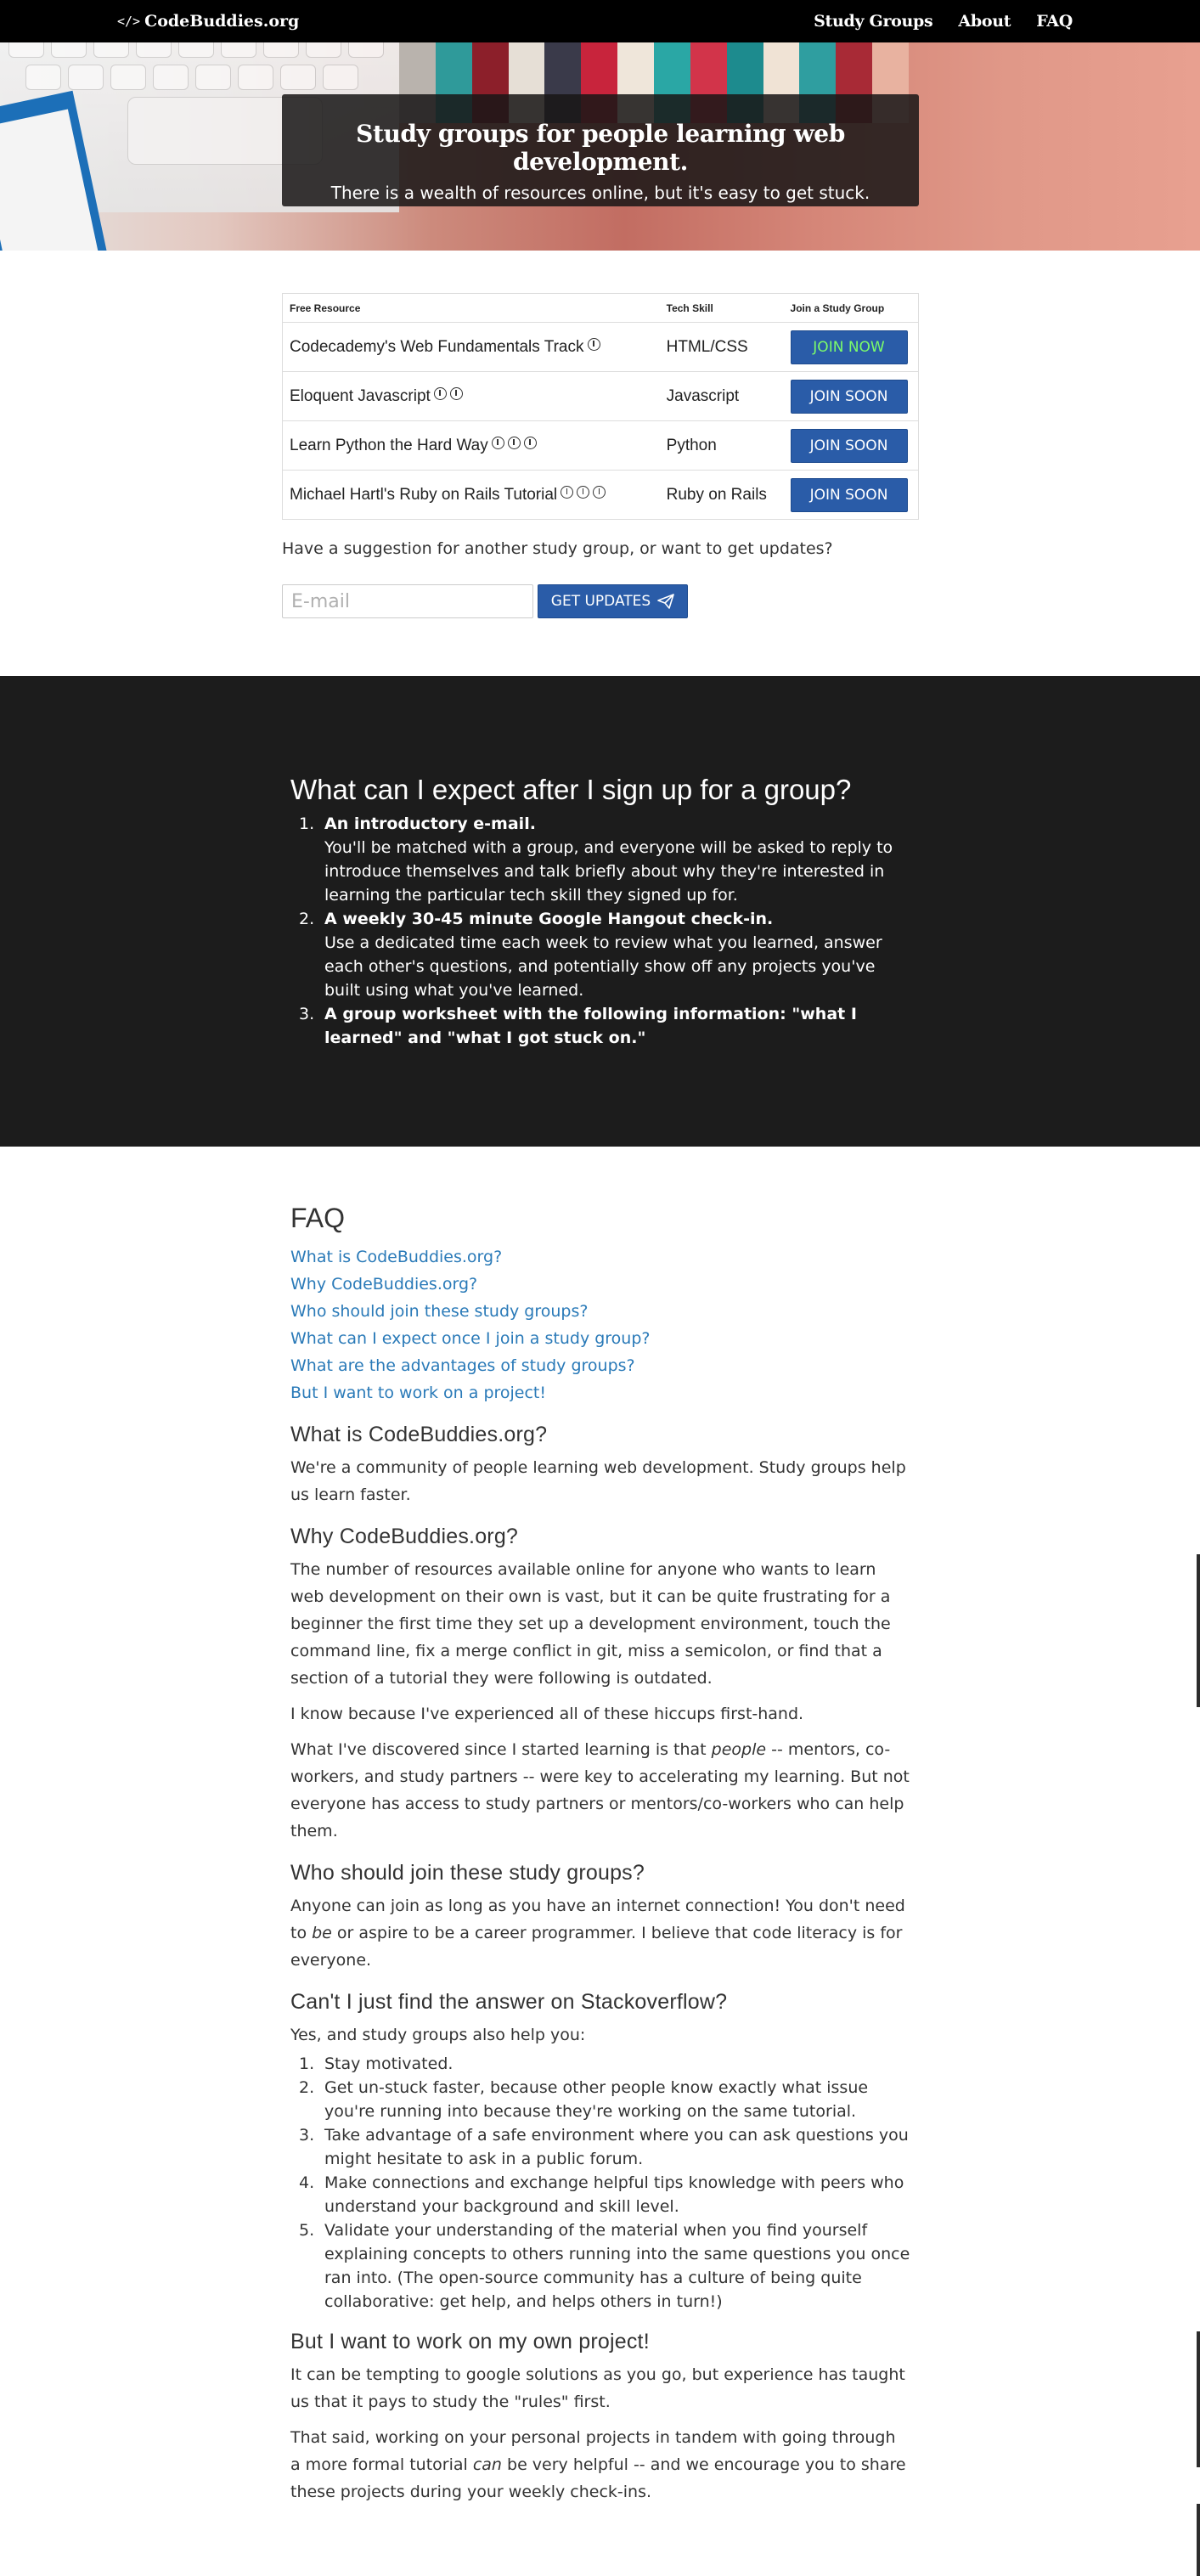 Image resolution: width=1200 pixels, height=2576 pixels. What do you see at coordinates (721, 495) in the screenshot?
I see `skill-cell: Ruby on Rails` at bounding box center [721, 495].